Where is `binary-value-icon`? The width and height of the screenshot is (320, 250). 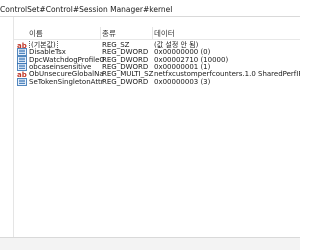 binary-value-icon is located at coordinates (22, 81).